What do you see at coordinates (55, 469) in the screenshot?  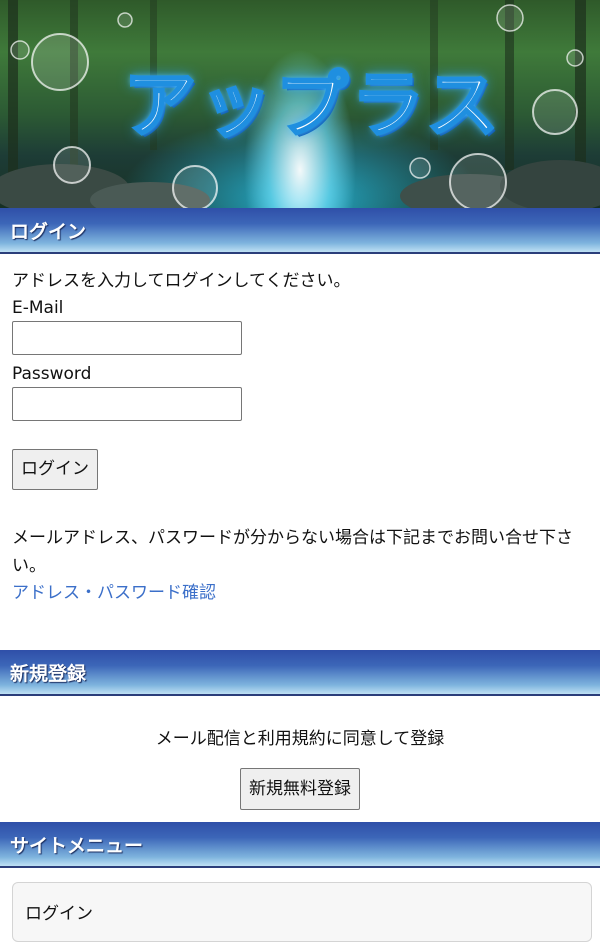 I see `login-button: ログイン` at bounding box center [55, 469].